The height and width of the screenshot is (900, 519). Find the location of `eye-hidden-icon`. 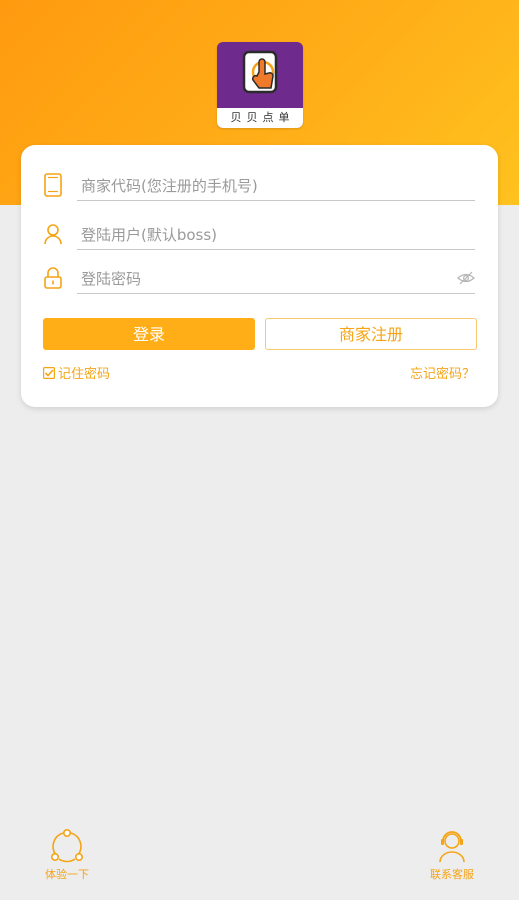

eye-hidden-icon is located at coordinates (466, 278).